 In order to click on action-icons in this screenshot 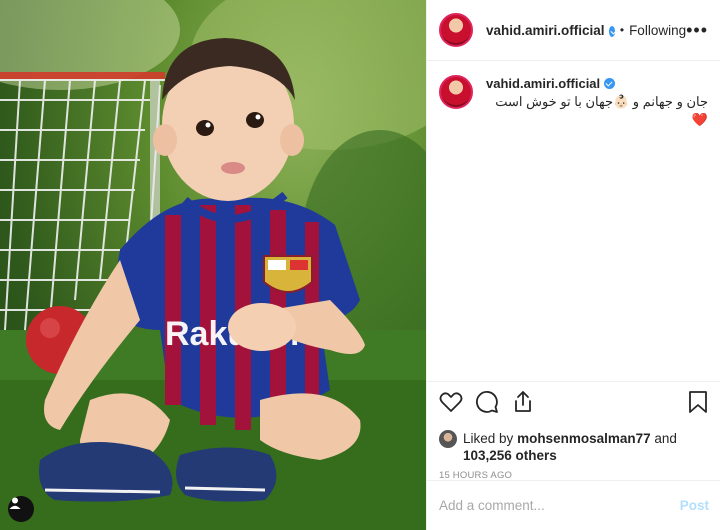, I will do `click(574, 404)`.